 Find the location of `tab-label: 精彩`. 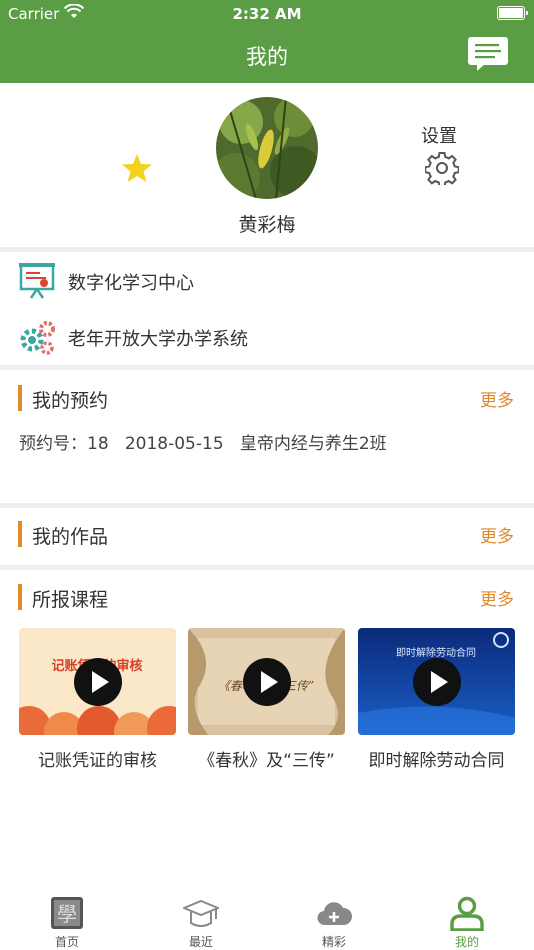

tab-label: 精彩 is located at coordinates (333, 942).